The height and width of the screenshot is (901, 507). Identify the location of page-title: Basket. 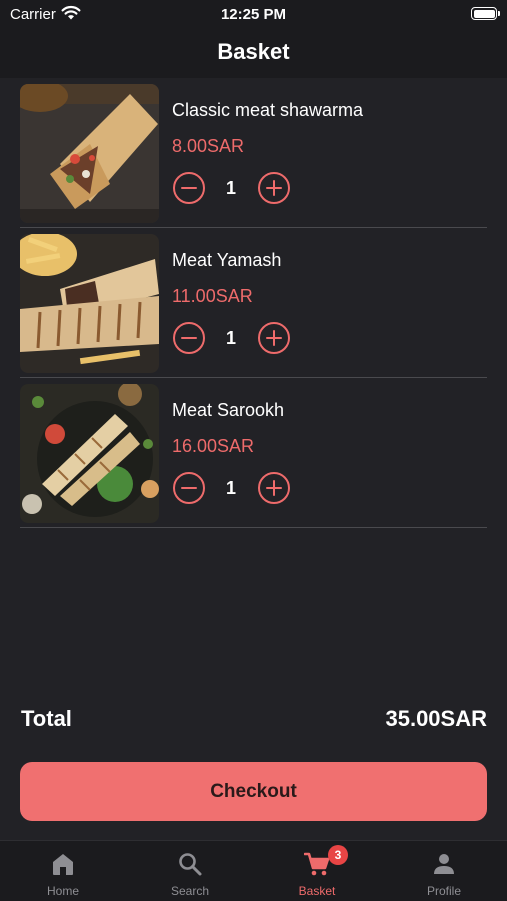
(253, 51).